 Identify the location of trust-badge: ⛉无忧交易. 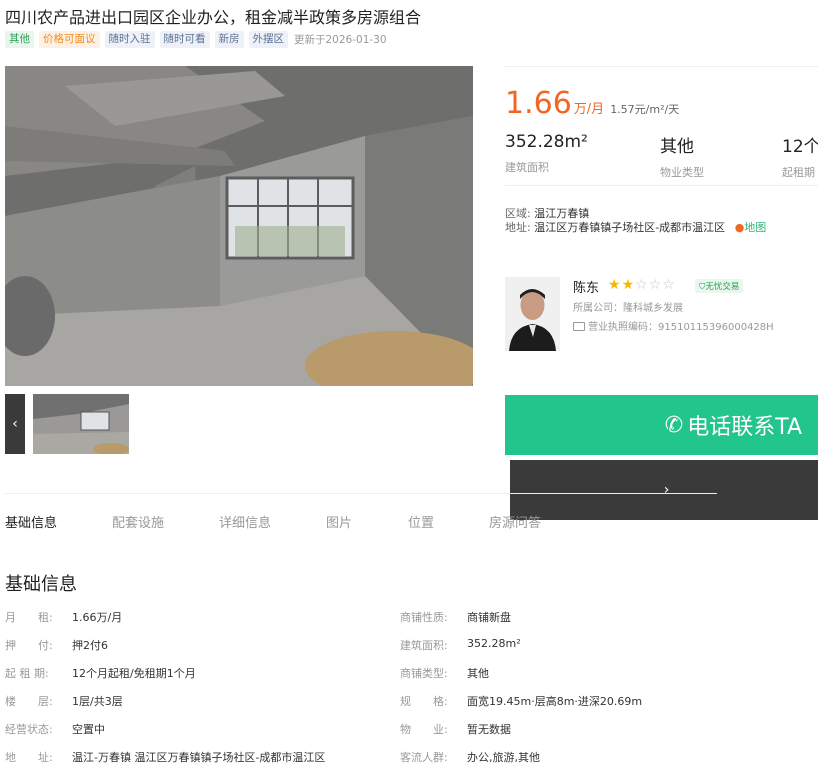
(719, 286).